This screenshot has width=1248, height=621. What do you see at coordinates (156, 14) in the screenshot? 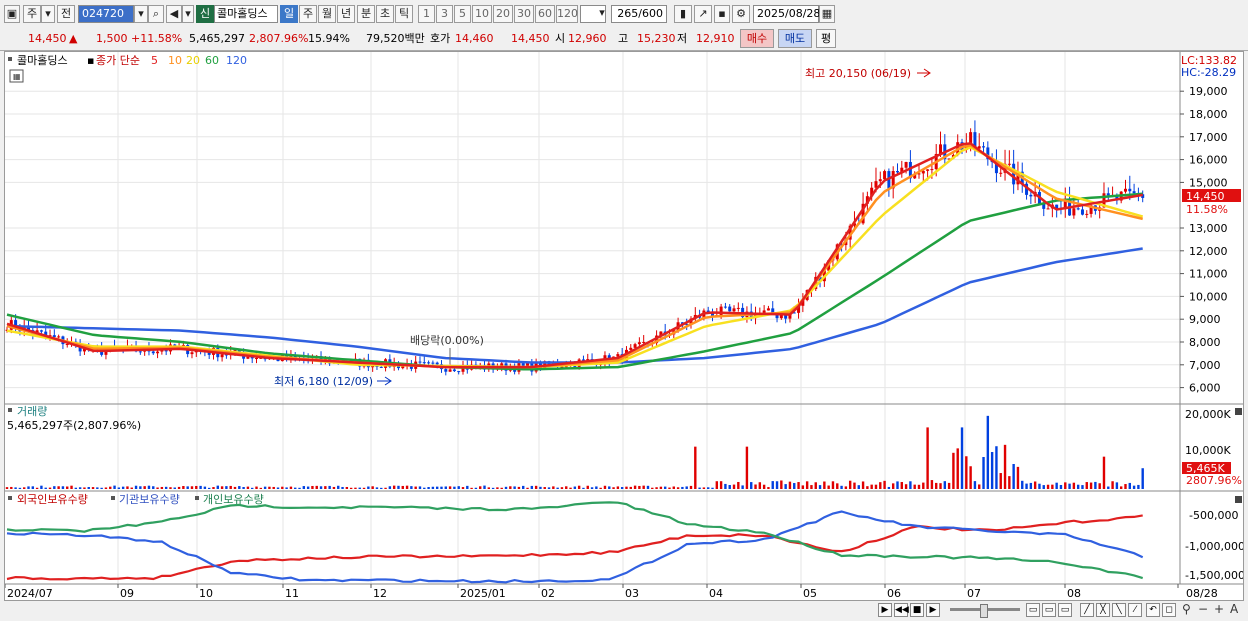
I see `search-icon: ⌕` at bounding box center [156, 14].